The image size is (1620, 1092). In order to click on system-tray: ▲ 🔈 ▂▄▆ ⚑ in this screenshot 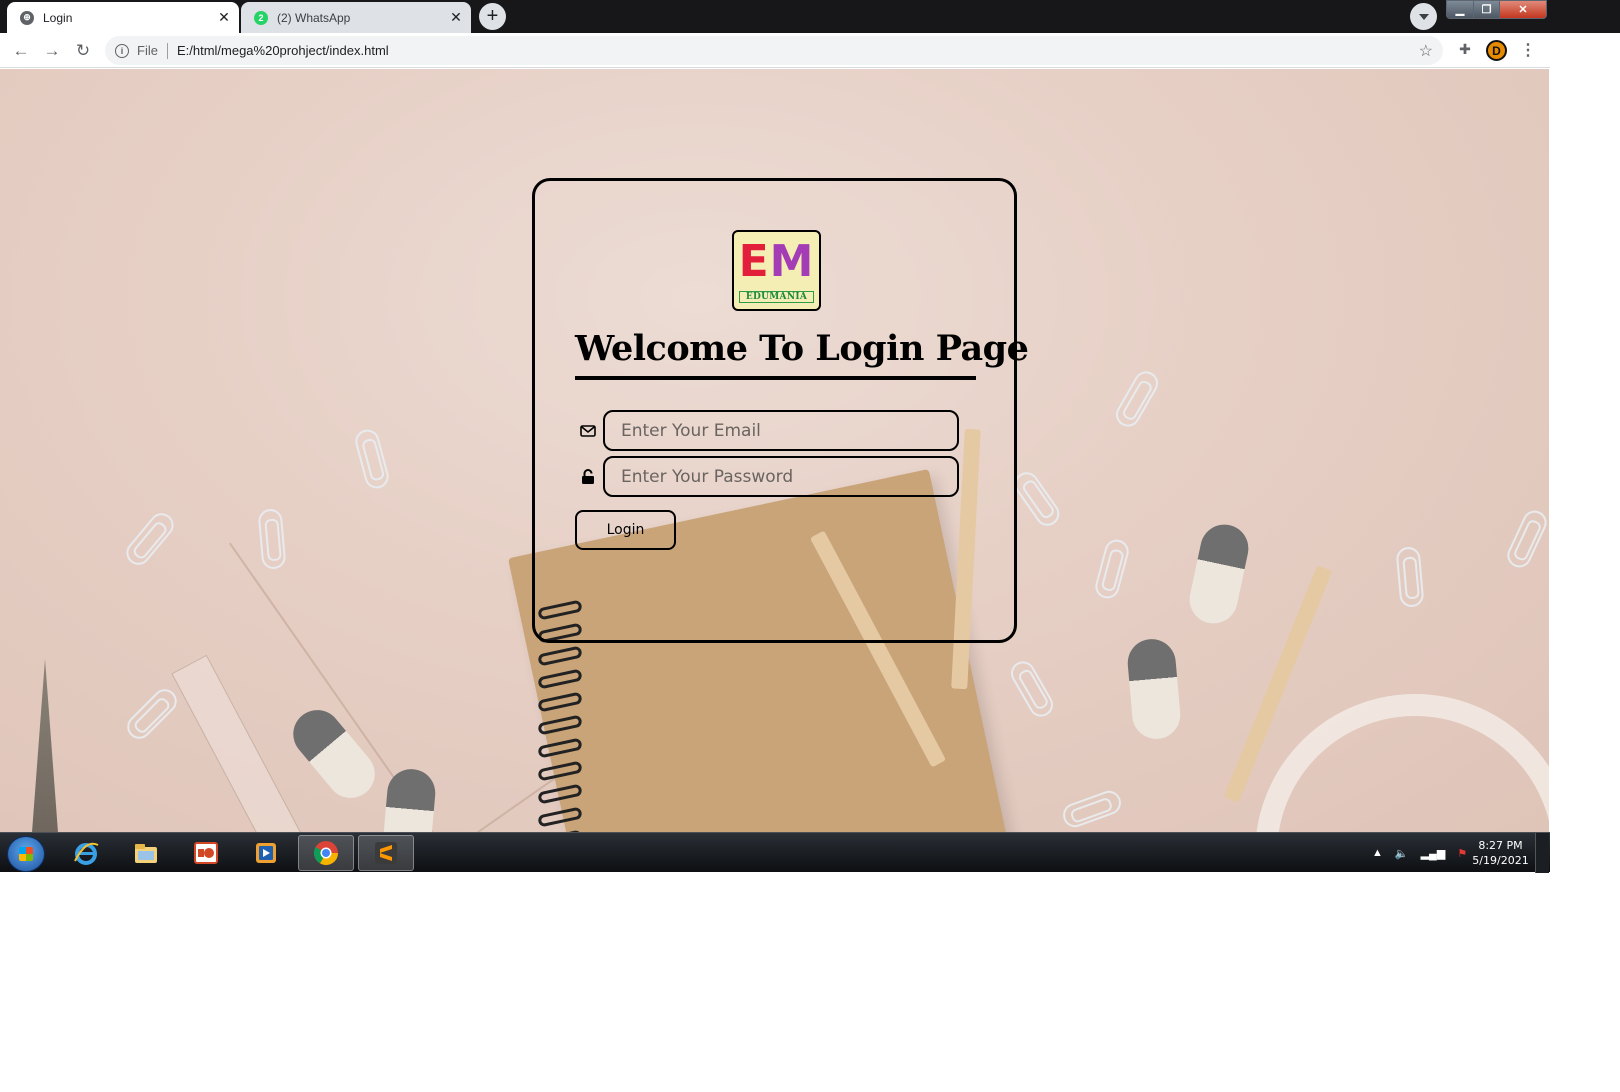, I will do `click(1419, 853)`.